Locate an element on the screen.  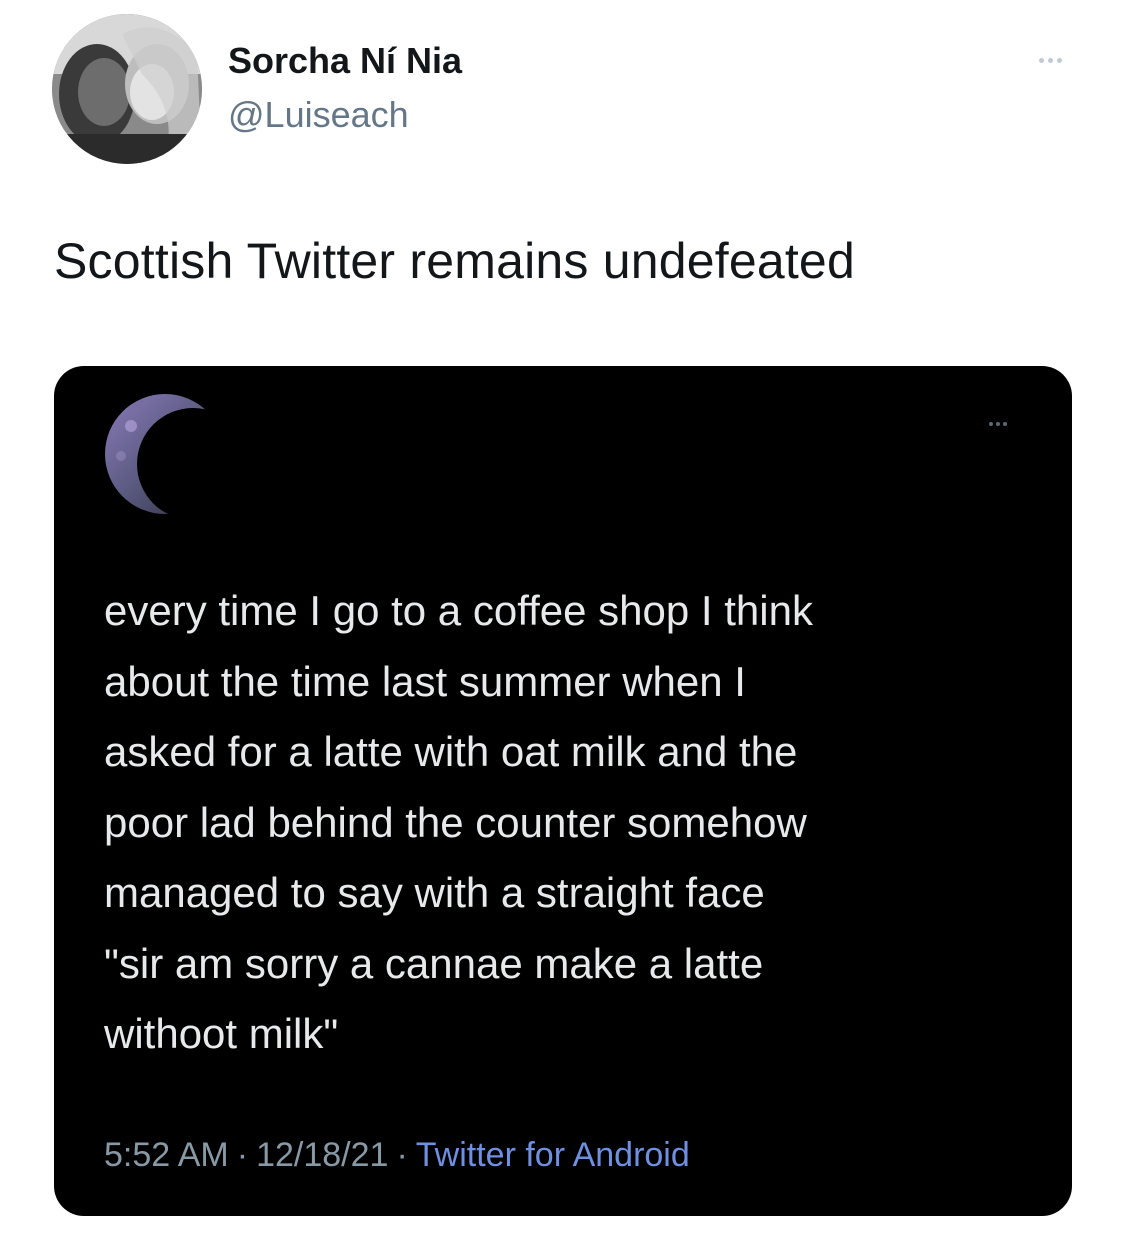
tweet-source-link: Twitter for Android is located at coordinates (553, 1155).